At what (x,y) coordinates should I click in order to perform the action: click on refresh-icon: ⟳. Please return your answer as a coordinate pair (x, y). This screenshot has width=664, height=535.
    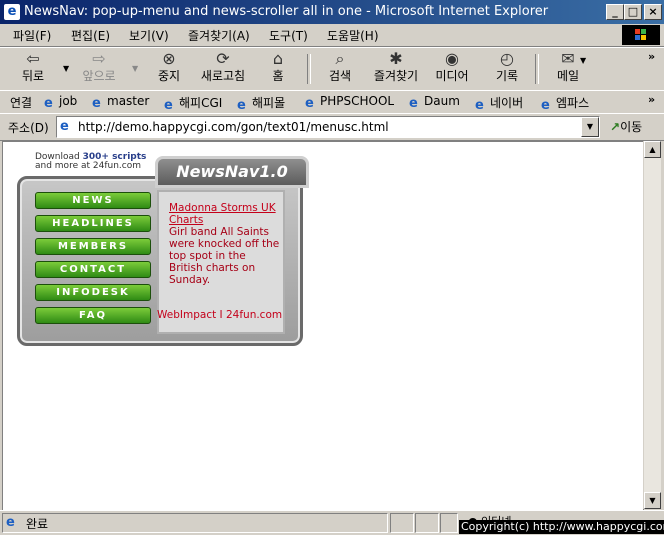
    Looking at the image, I should click on (223, 58).